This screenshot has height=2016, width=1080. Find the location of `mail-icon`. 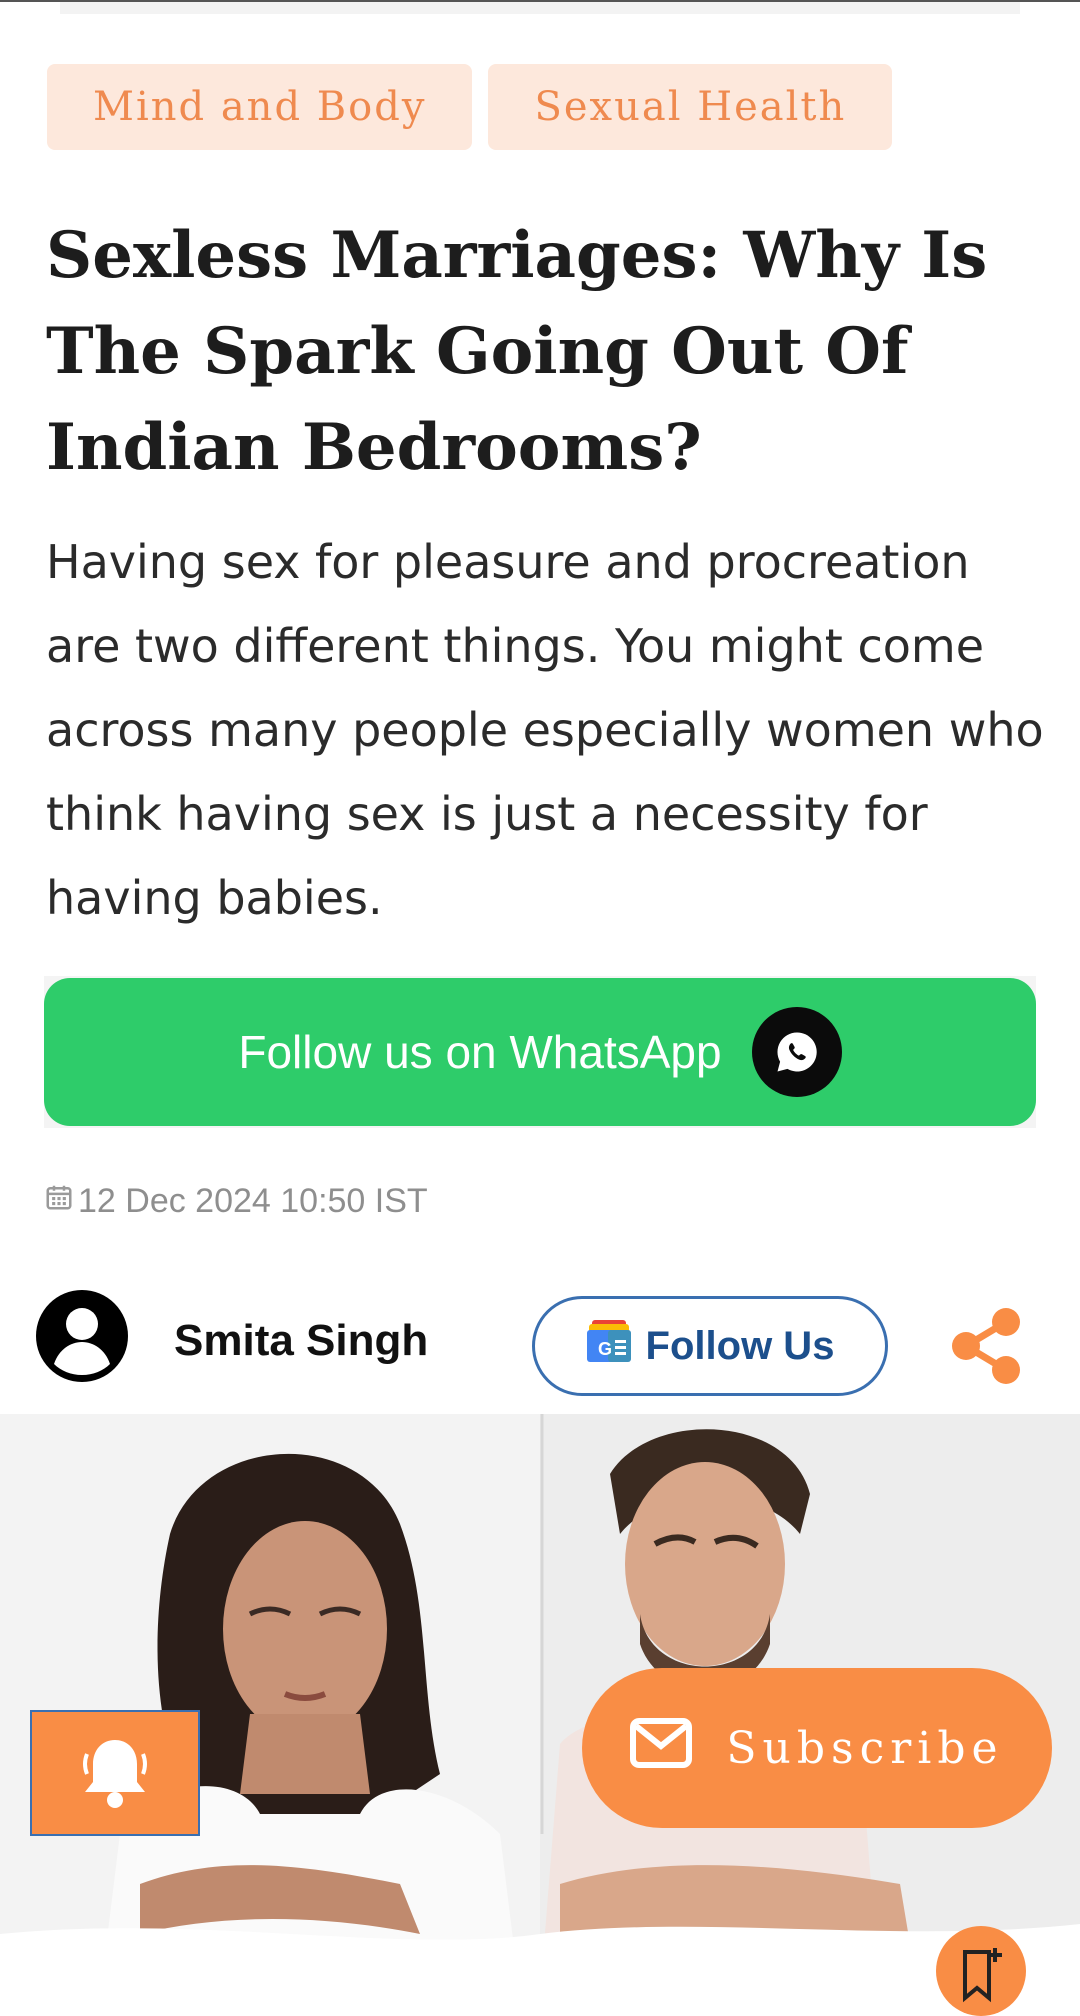

mail-icon is located at coordinates (661, 1748).